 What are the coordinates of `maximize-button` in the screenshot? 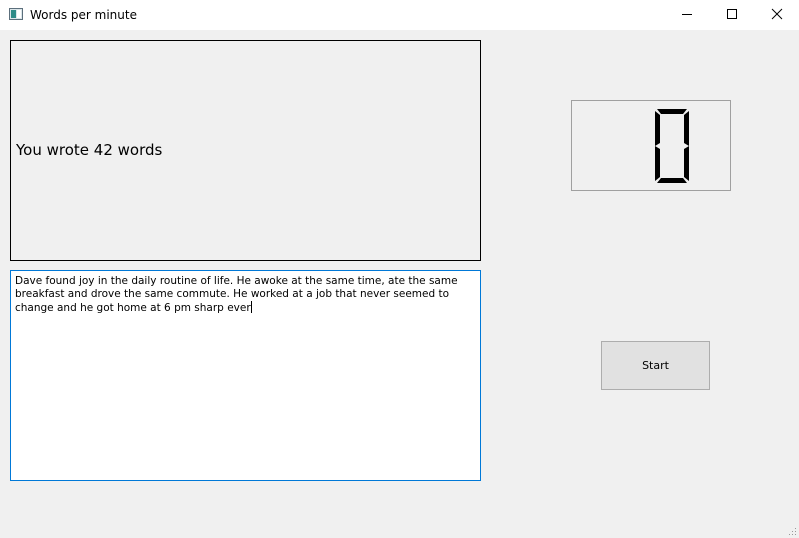 It's located at (732, 15).